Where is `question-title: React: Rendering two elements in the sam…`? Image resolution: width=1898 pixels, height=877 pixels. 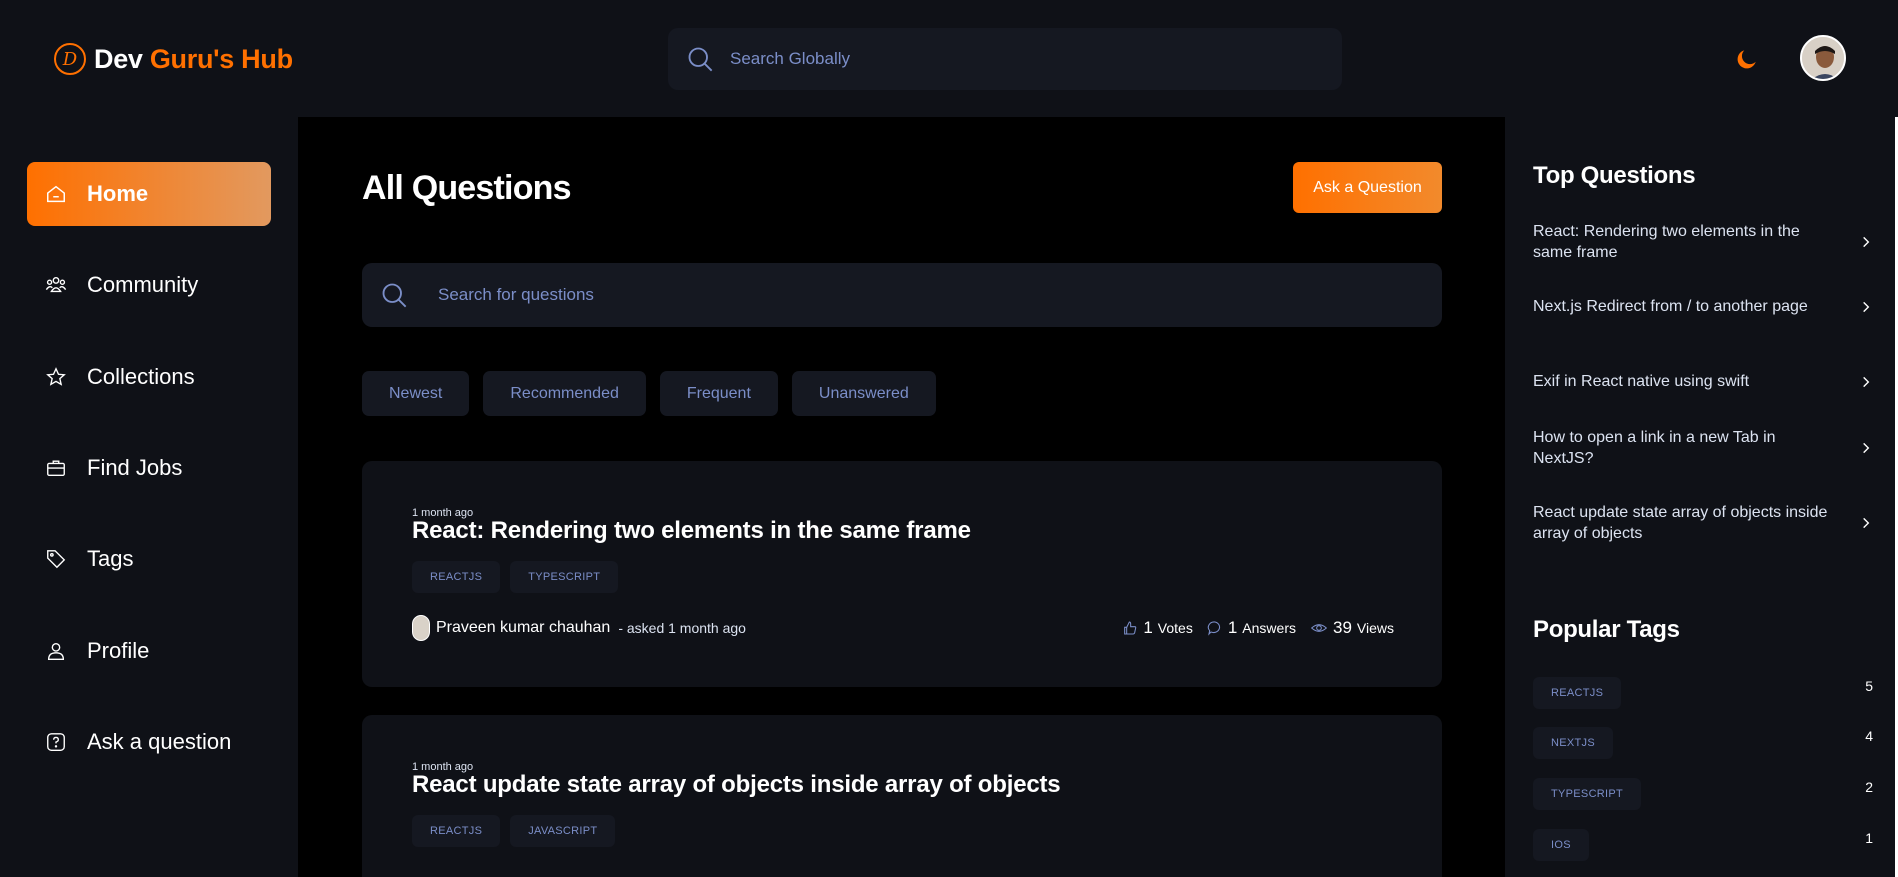
question-title: React: Rendering two elements in the sam… is located at coordinates (691, 531).